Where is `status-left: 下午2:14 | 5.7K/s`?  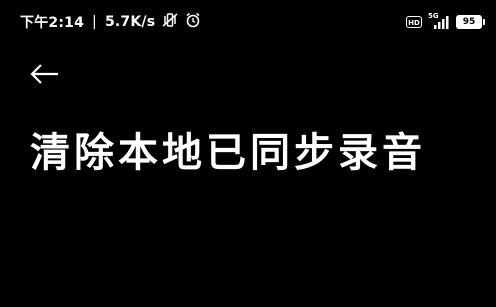 status-left: 下午2:14 | 5.7K/s is located at coordinates (110, 22).